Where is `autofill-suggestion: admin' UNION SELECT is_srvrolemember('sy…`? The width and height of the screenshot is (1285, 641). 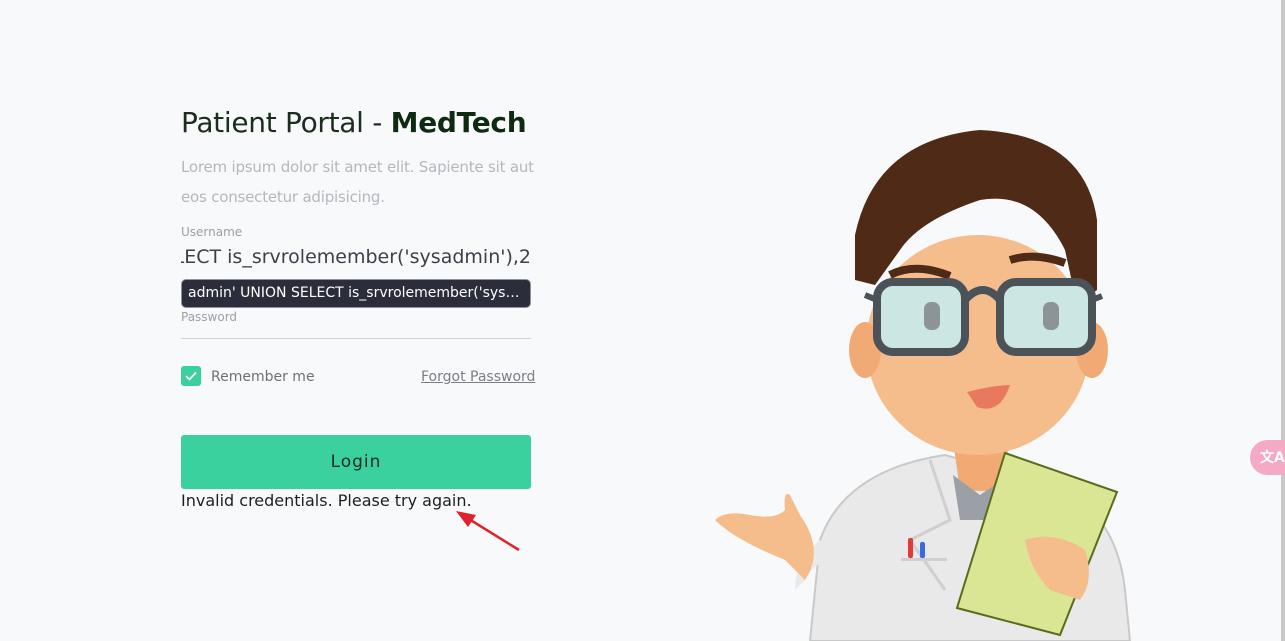 autofill-suggestion: admin' UNION SELECT is_srvrolemember('sy… is located at coordinates (356, 293).